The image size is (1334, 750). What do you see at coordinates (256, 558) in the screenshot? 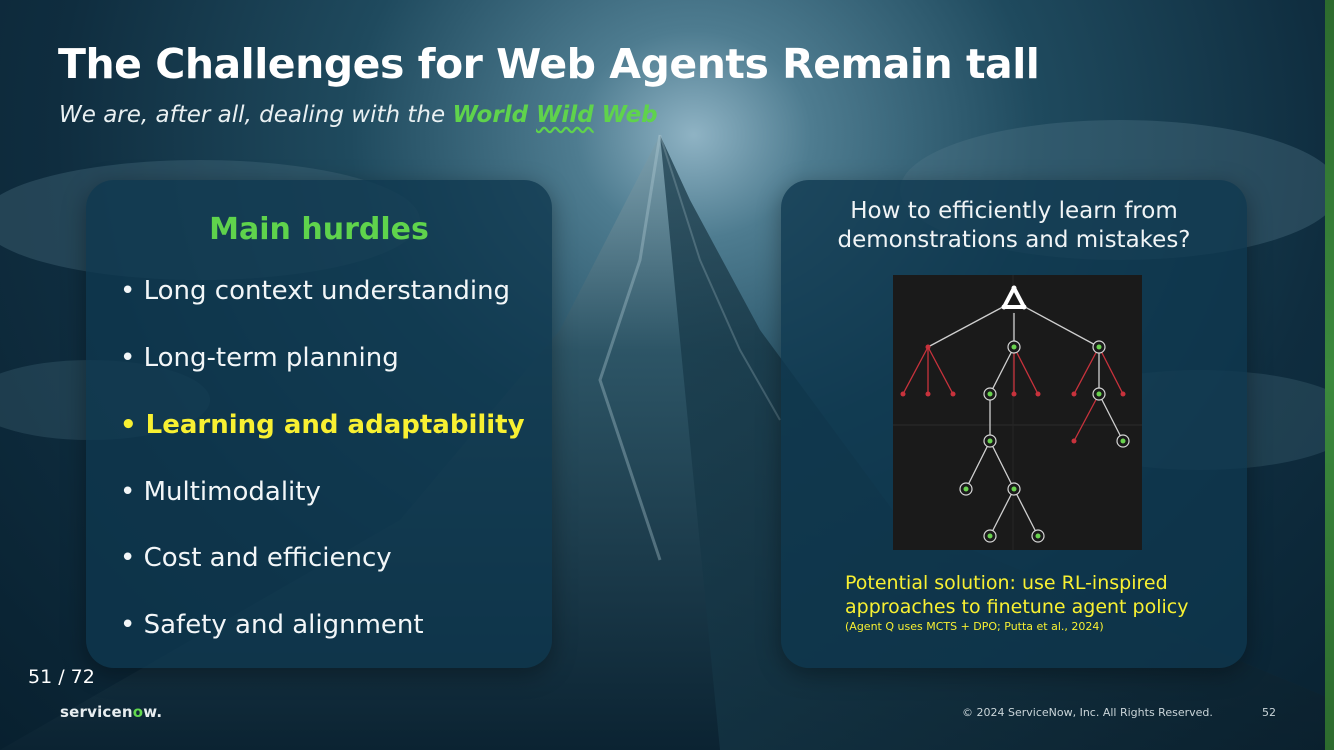
I see `hurdle-item: • Cost and efficiency` at bounding box center [256, 558].